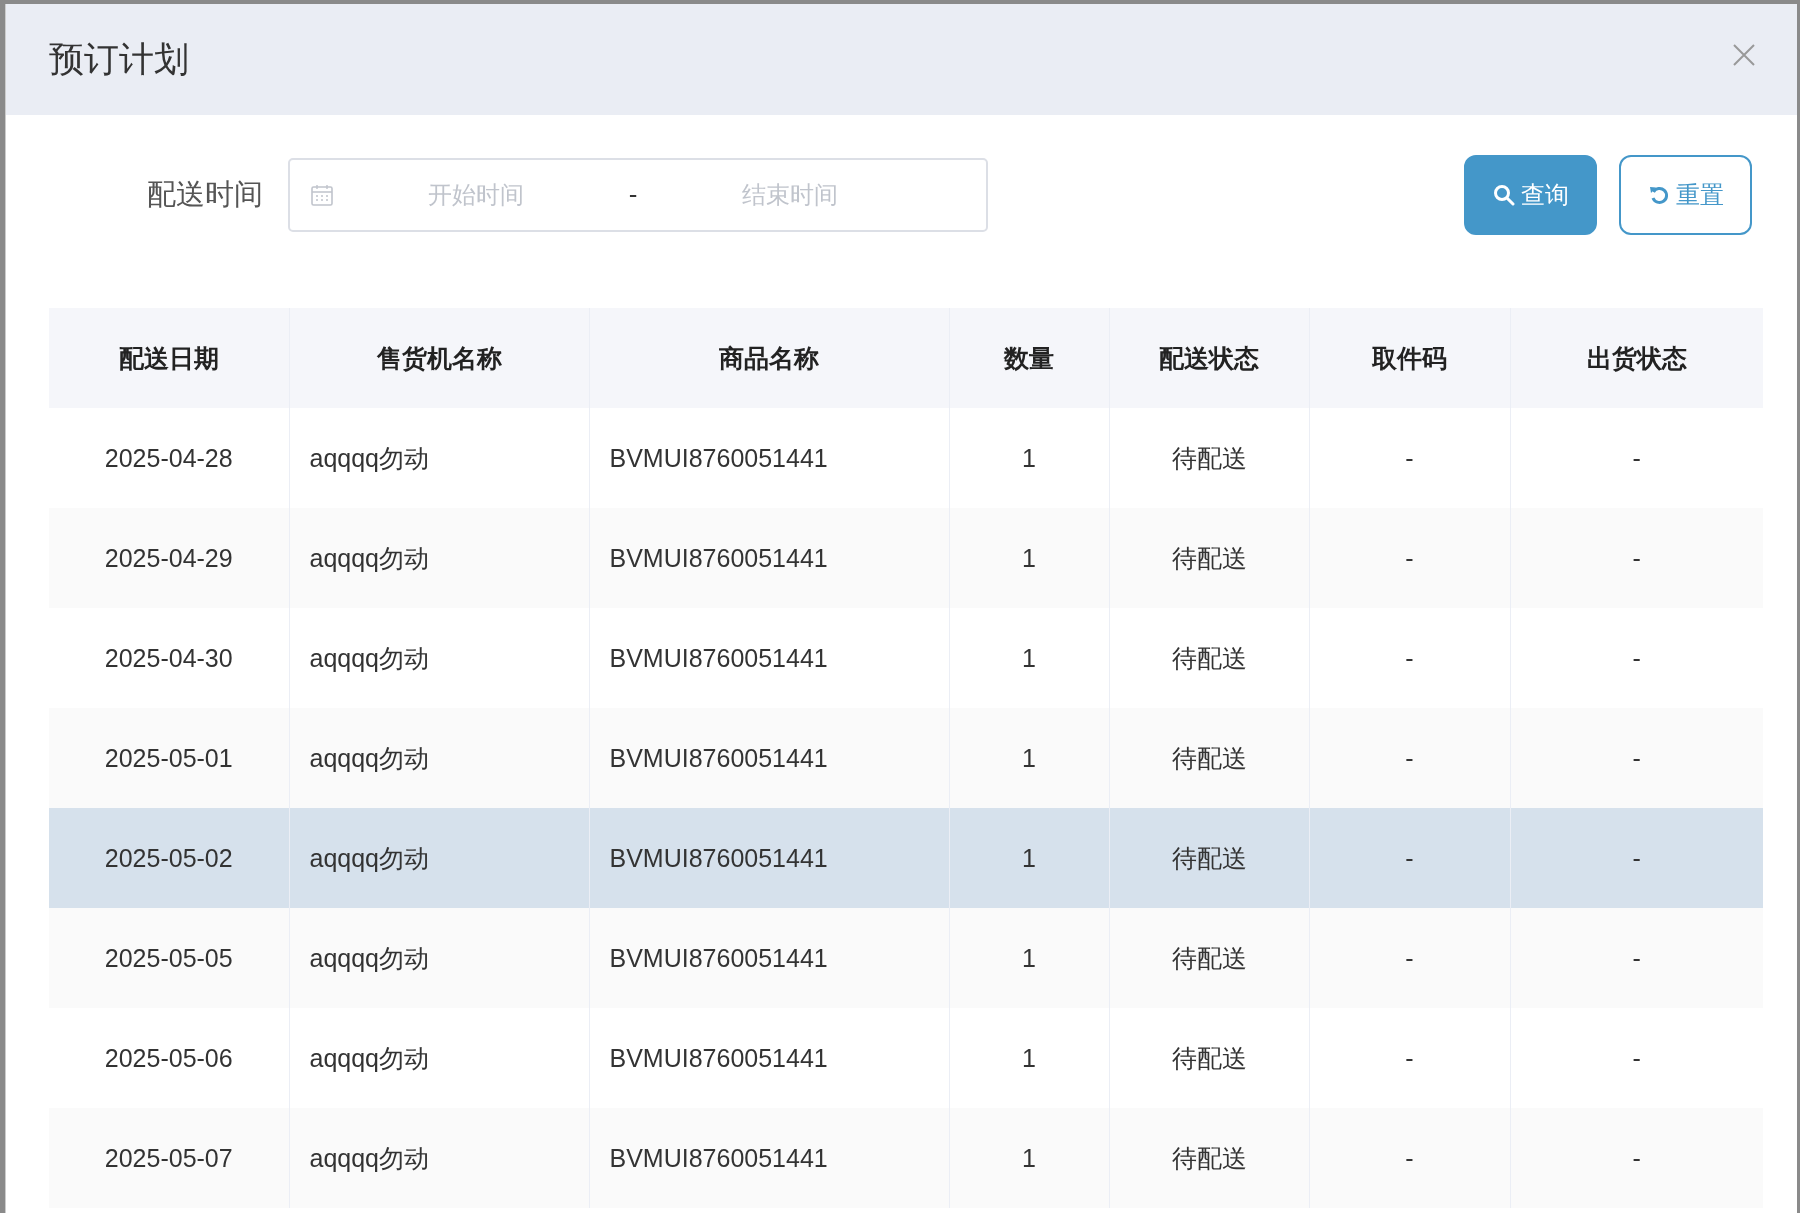  I want to click on column-header: 售货机名称, so click(439, 358).